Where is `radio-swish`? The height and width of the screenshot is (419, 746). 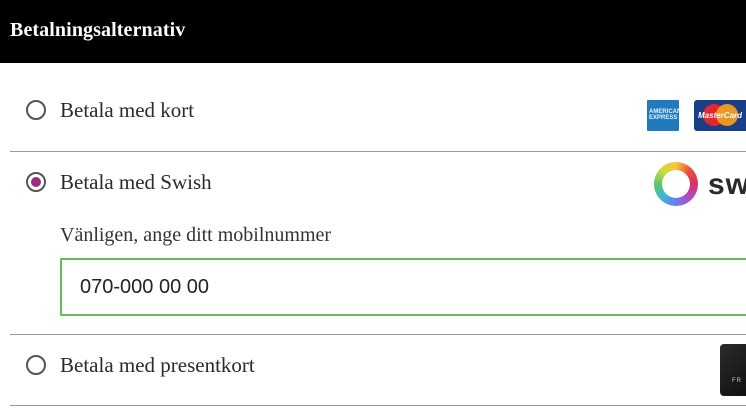 radio-swish is located at coordinates (36, 182).